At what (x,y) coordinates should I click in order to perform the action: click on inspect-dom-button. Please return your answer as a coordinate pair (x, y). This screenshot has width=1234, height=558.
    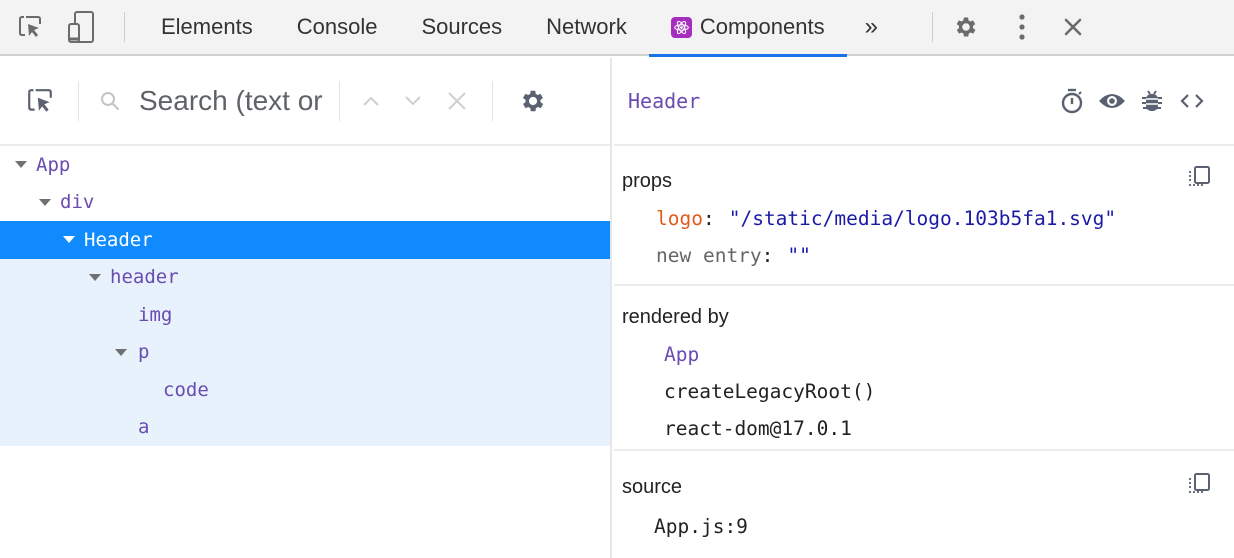
    Looking at the image, I should click on (1112, 101).